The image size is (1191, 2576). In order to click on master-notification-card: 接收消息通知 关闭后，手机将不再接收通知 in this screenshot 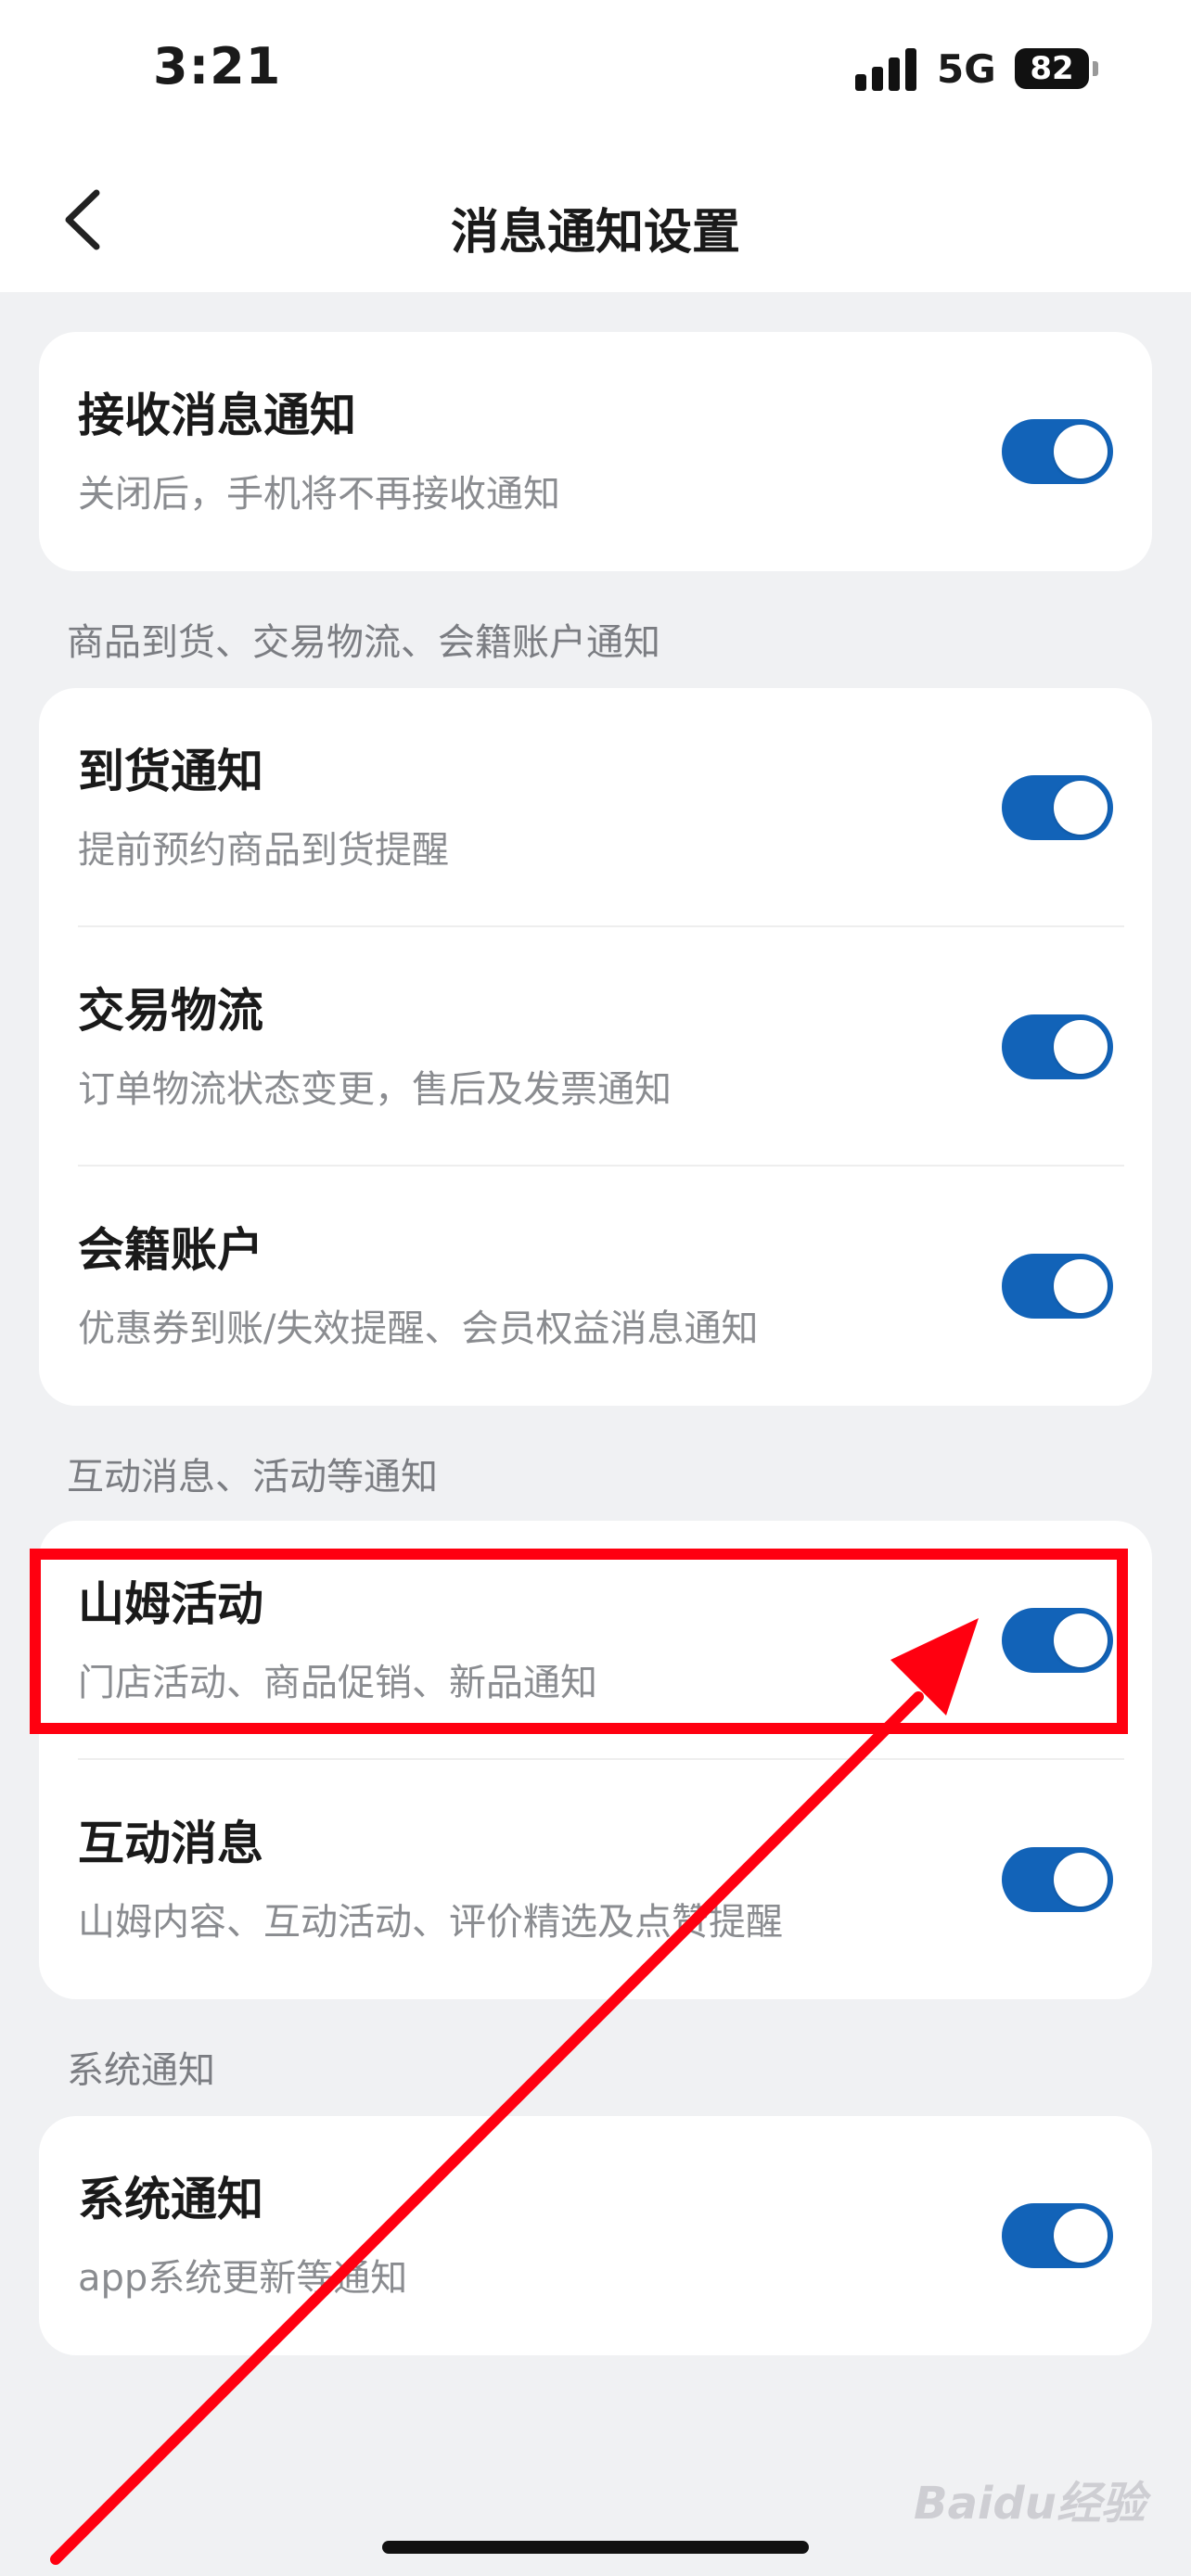, I will do `click(595, 452)`.